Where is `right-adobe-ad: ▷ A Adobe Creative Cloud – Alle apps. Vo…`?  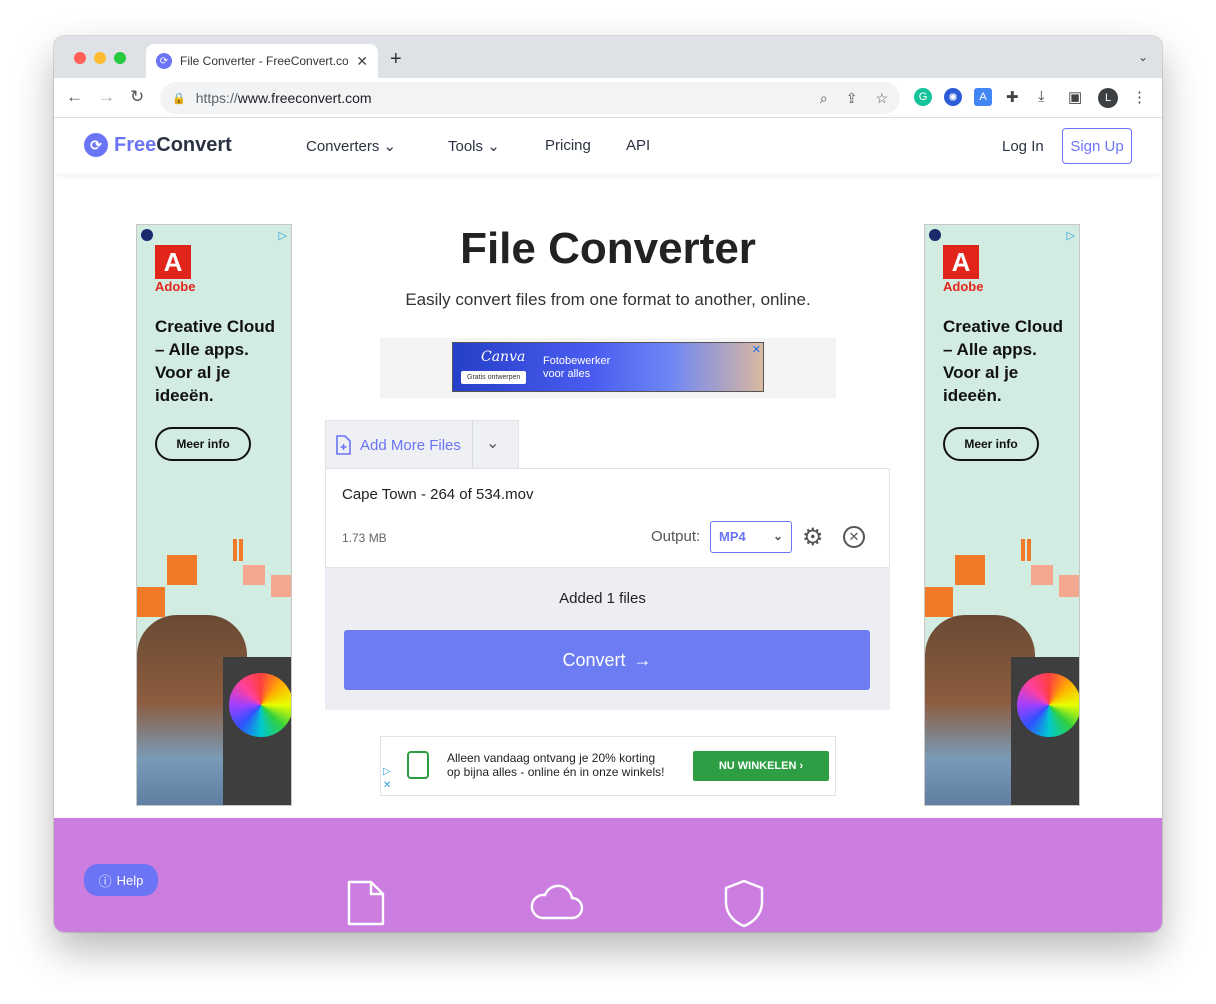
right-adobe-ad: ▷ A Adobe Creative Cloud – Alle apps. Vo… is located at coordinates (1002, 515).